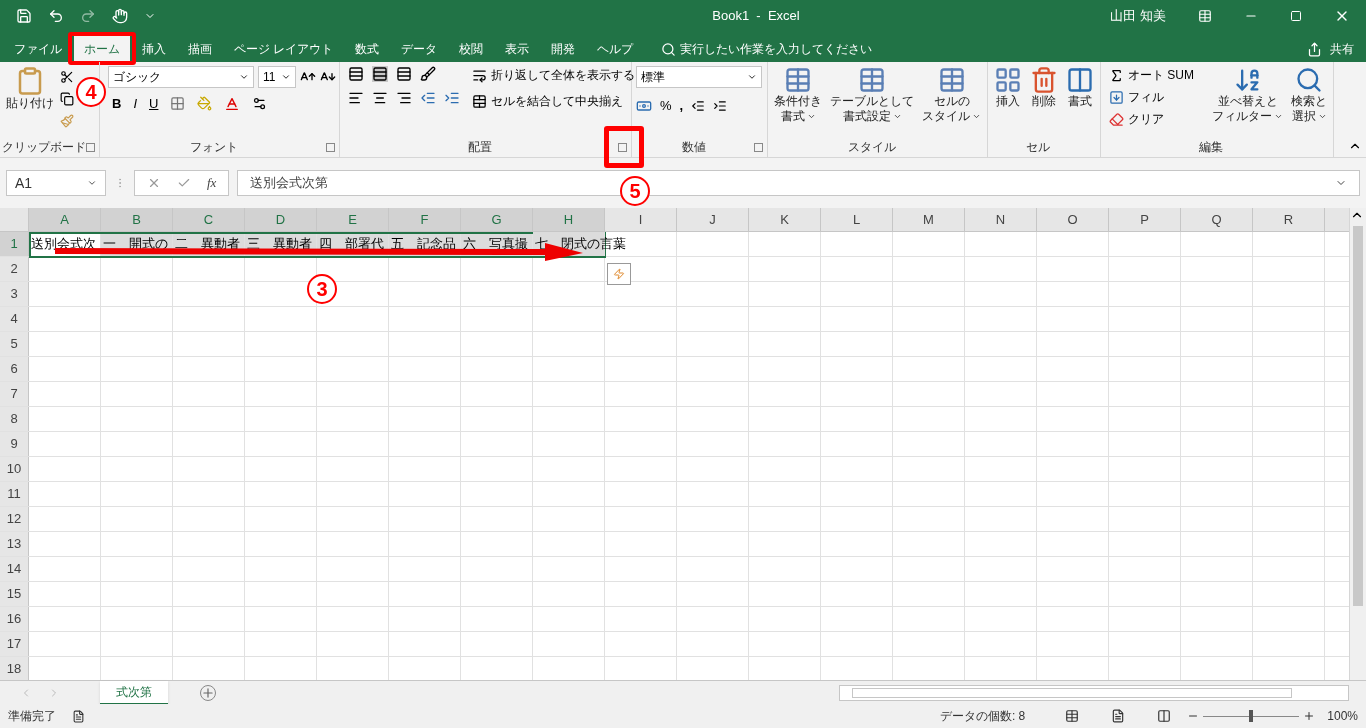 The height and width of the screenshot is (728, 1366). What do you see at coordinates (14, 668) in the screenshot?
I see `row-header: 18` at bounding box center [14, 668].